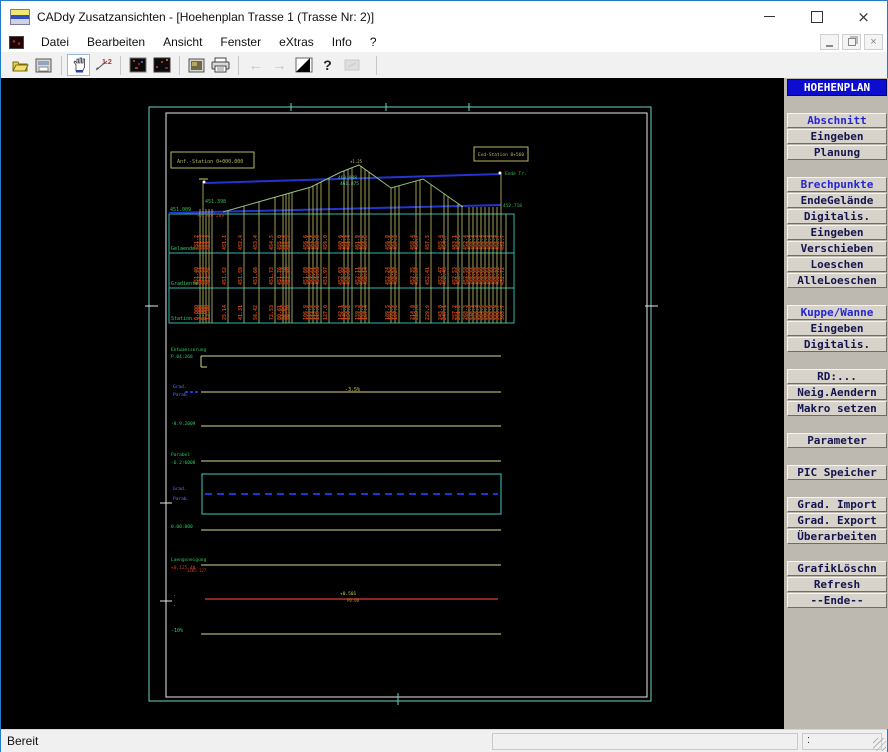 This screenshot has width=888, height=752. Describe the element at coordinates (445, 242) in the screenshot. I see `band-value: 454.7` at that location.